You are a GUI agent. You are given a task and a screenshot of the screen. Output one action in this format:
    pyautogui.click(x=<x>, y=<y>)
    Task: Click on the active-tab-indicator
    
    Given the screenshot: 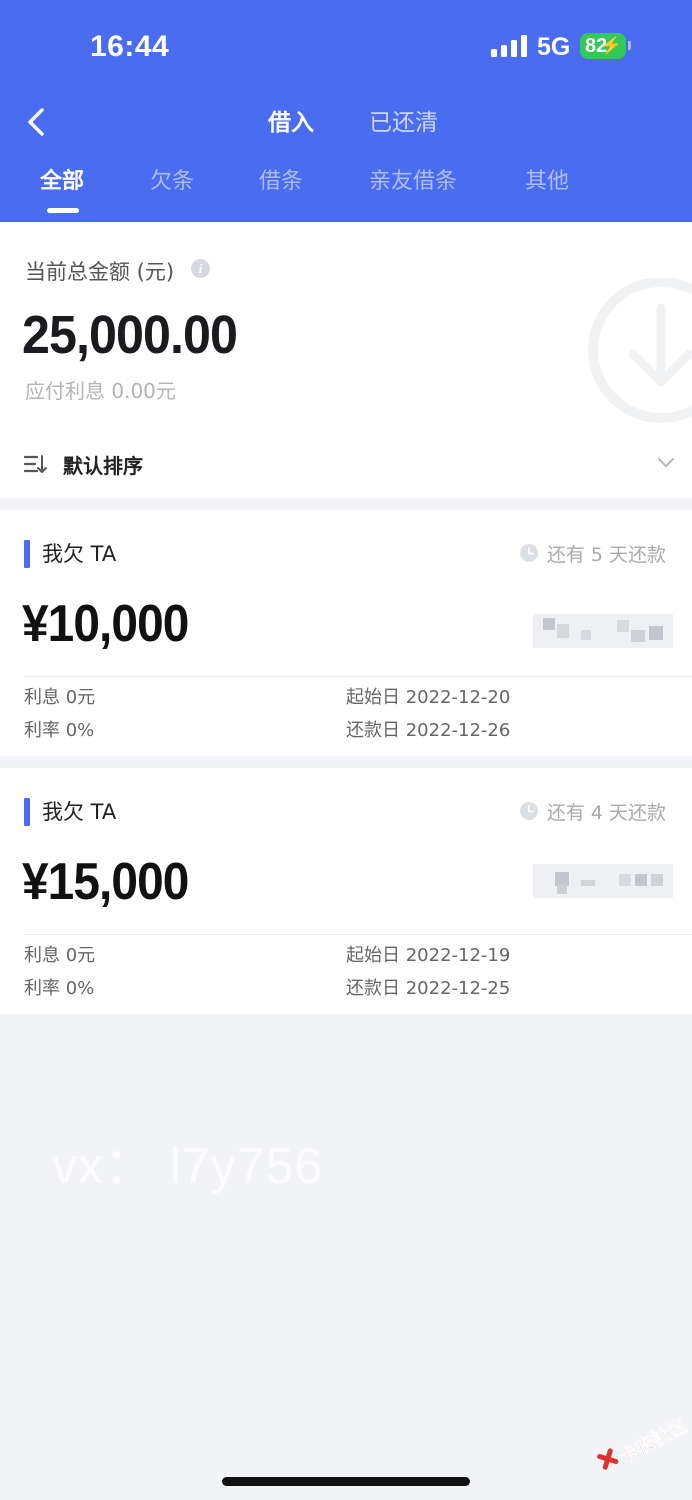 What is the action you would take?
    pyautogui.click(x=63, y=210)
    